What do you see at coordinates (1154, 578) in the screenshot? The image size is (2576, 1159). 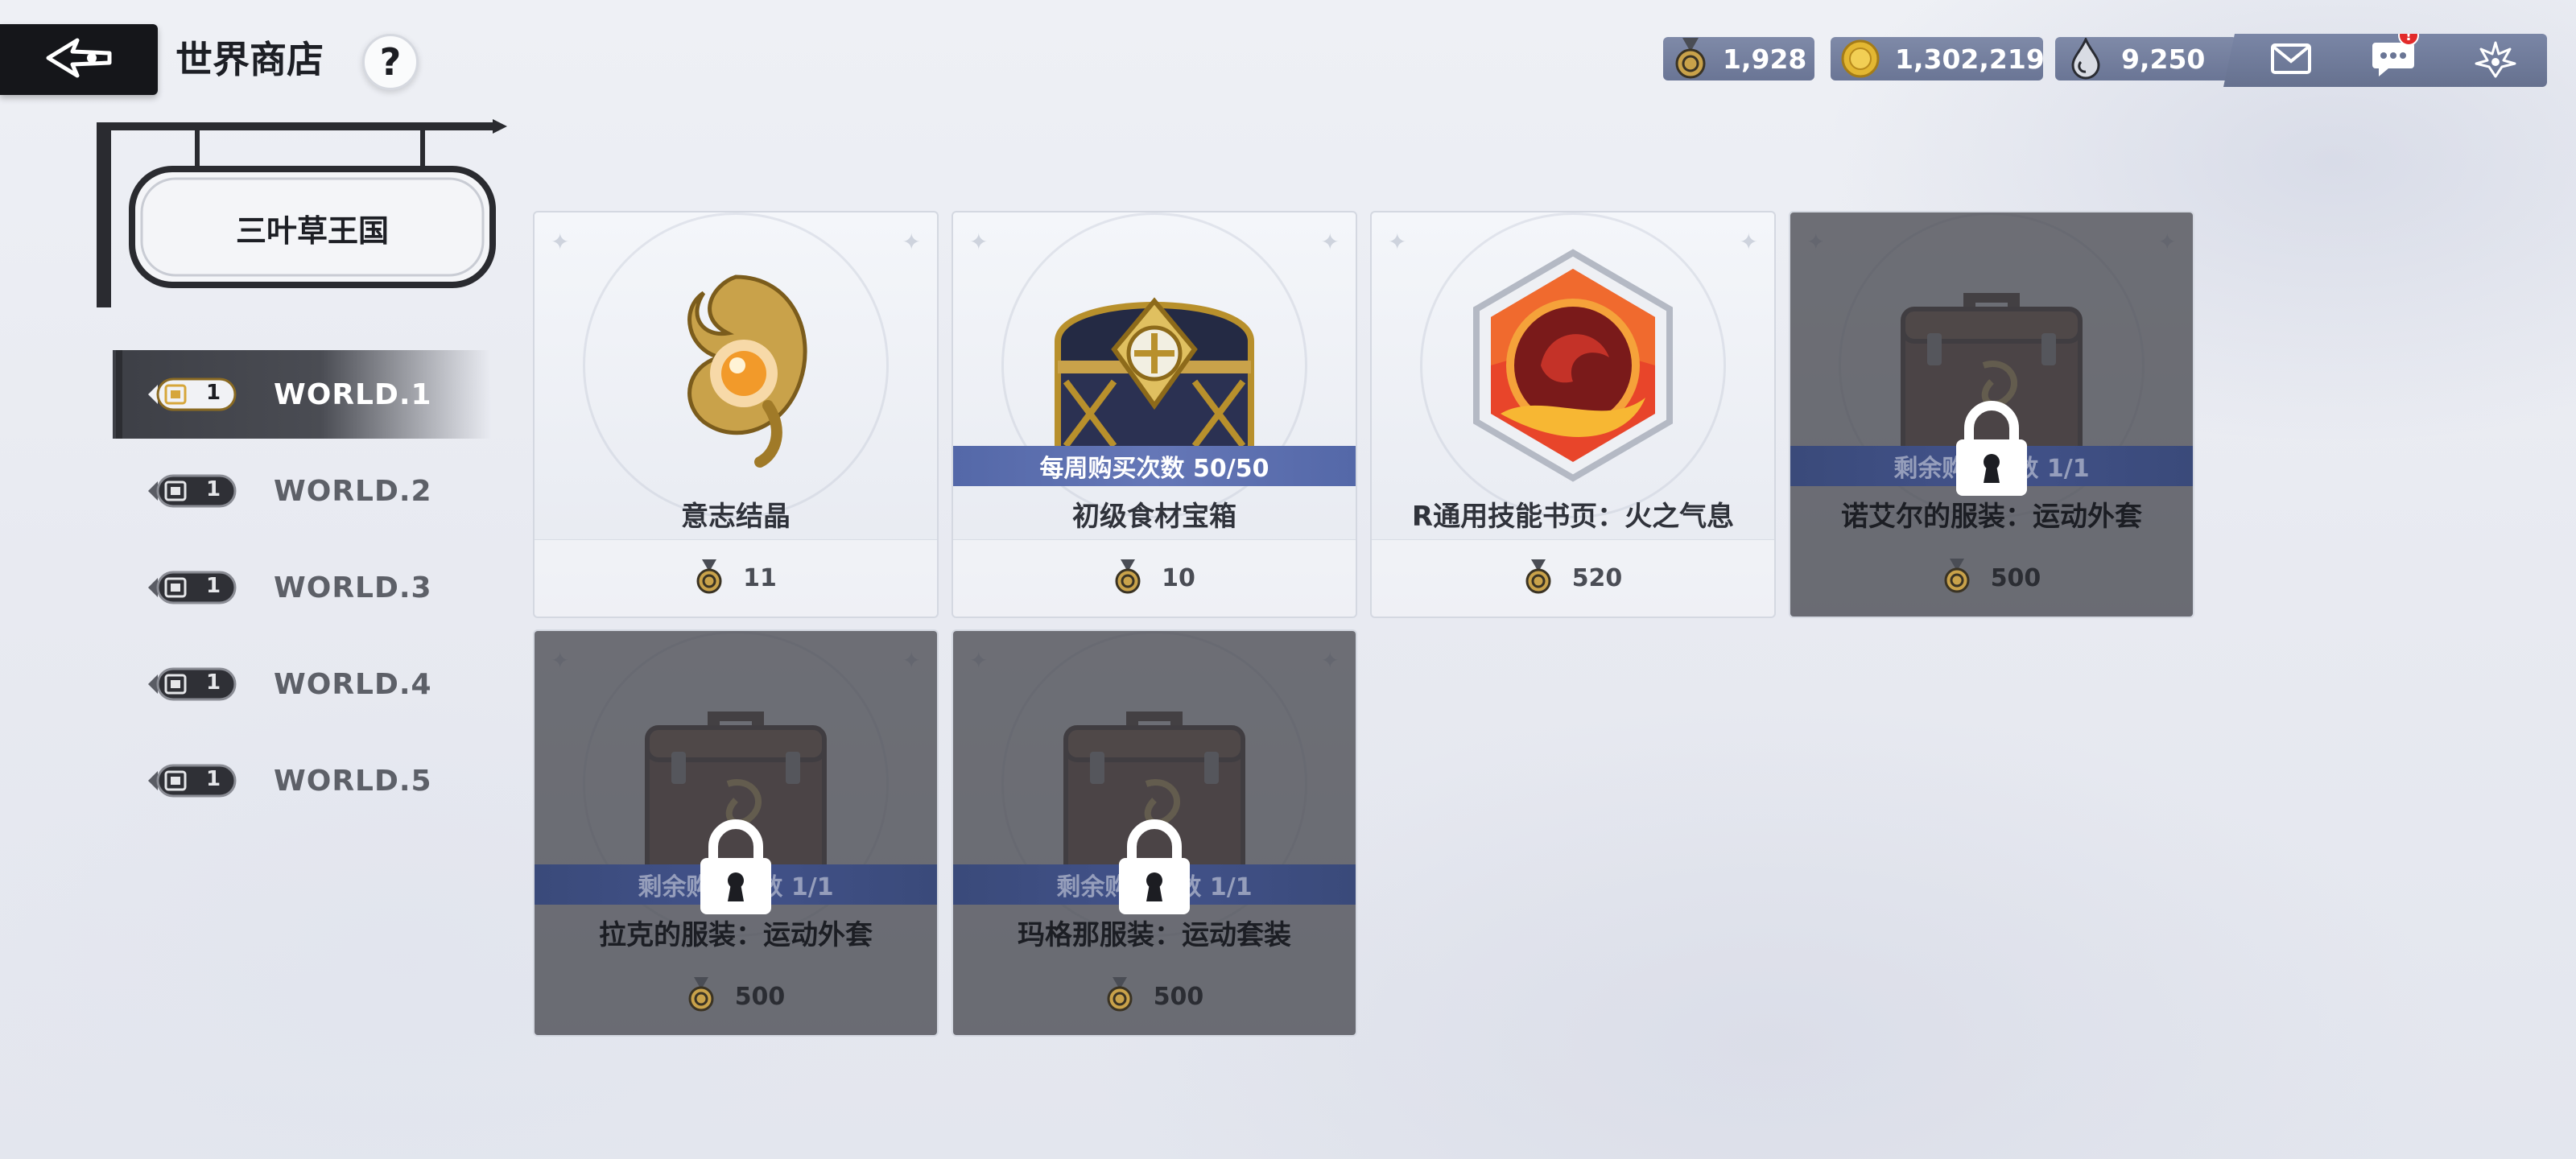 I see `price-row: 10` at bounding box center [1154, 578].